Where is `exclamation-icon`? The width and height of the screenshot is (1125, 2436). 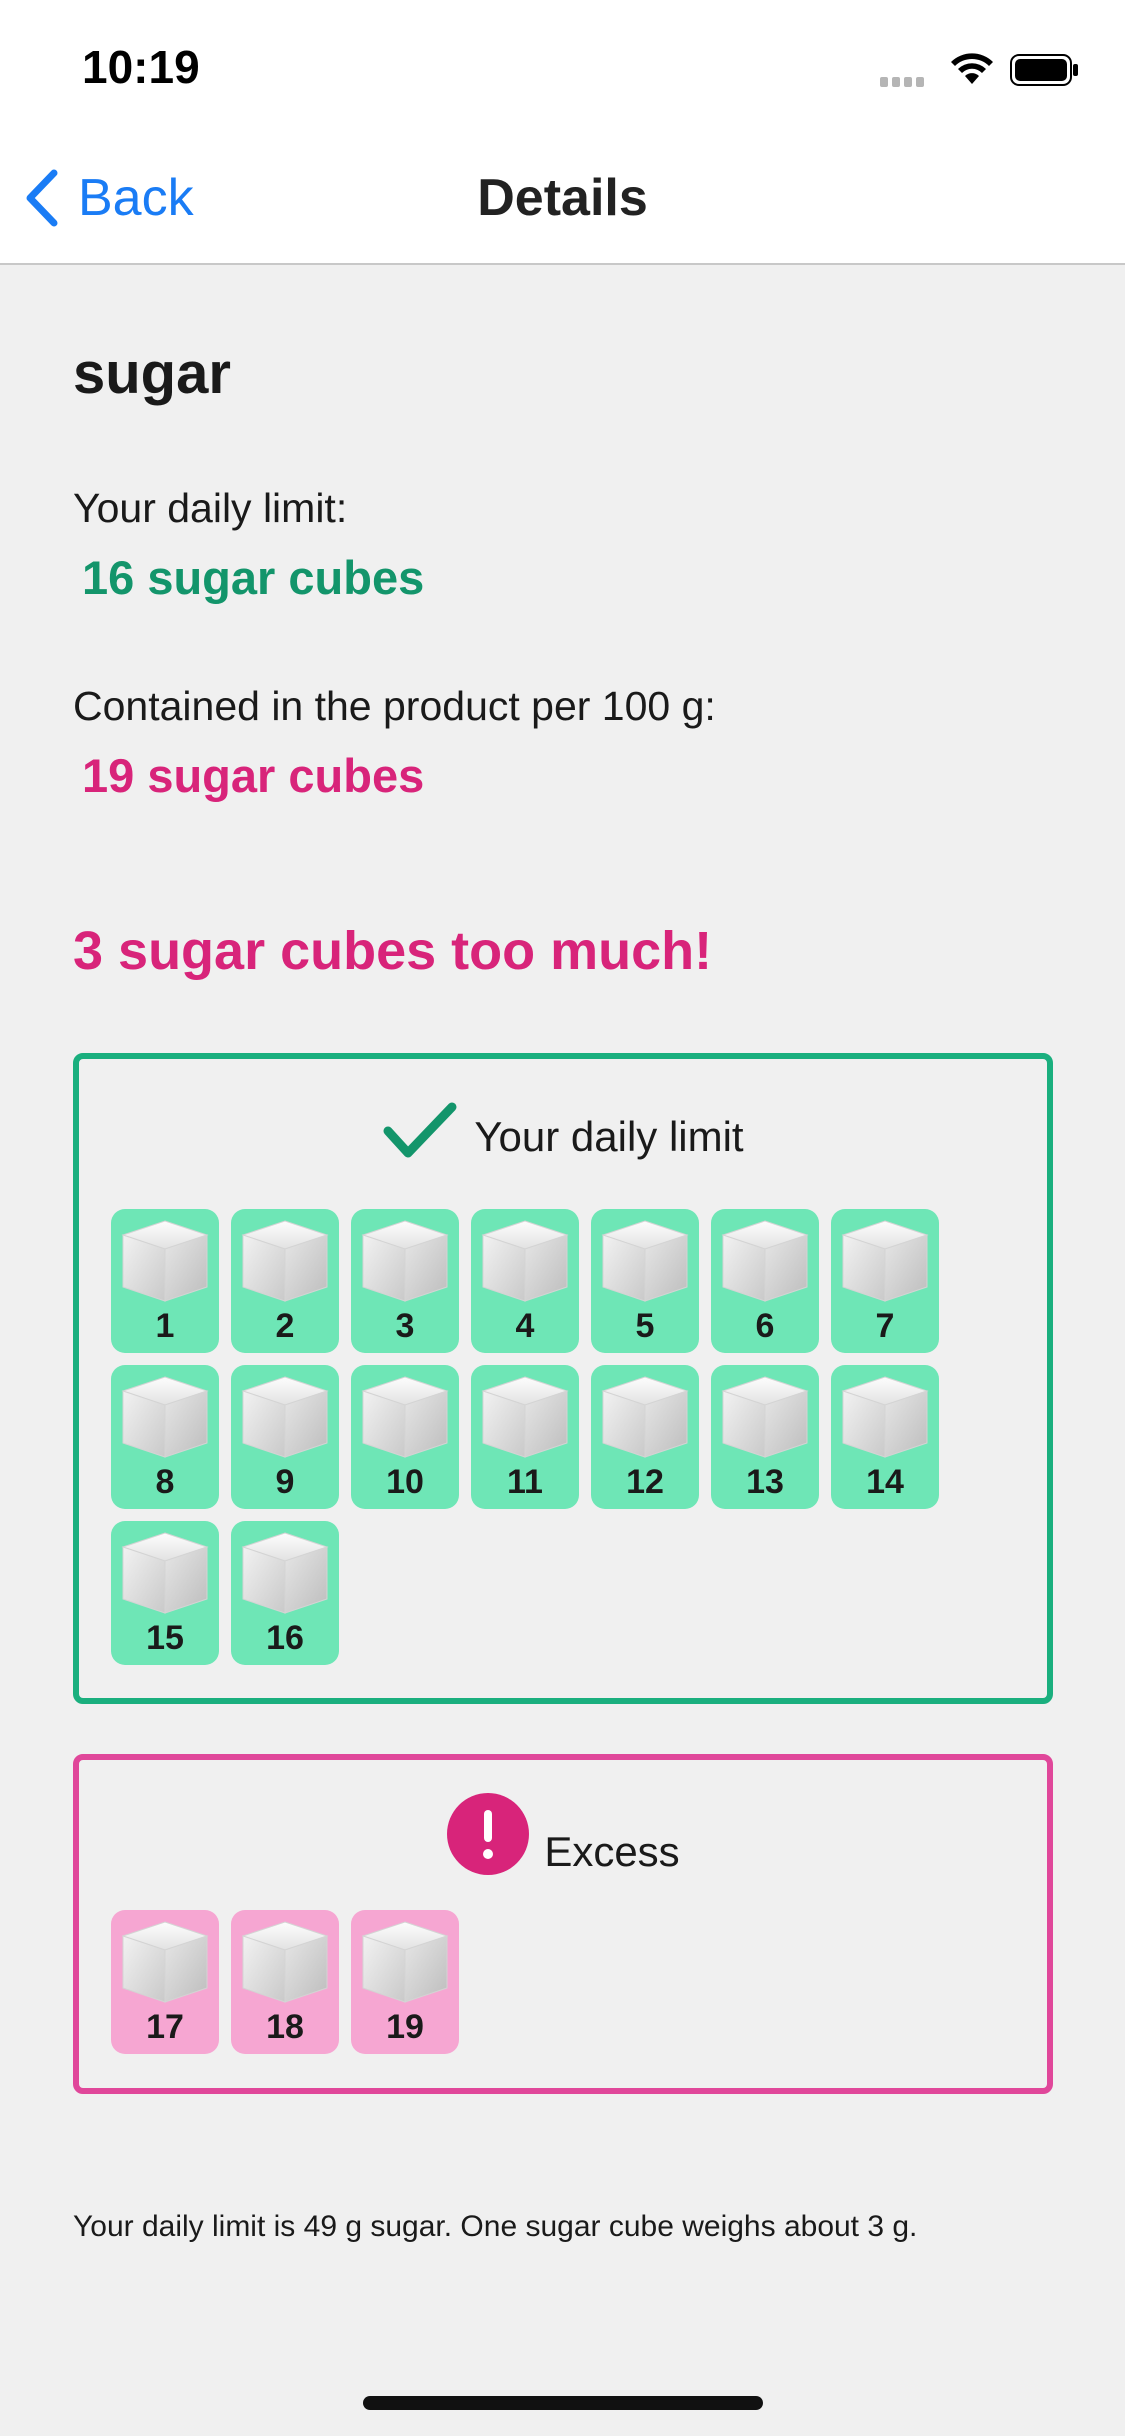 exclamation-icon is located at coordinates (488, 1834).